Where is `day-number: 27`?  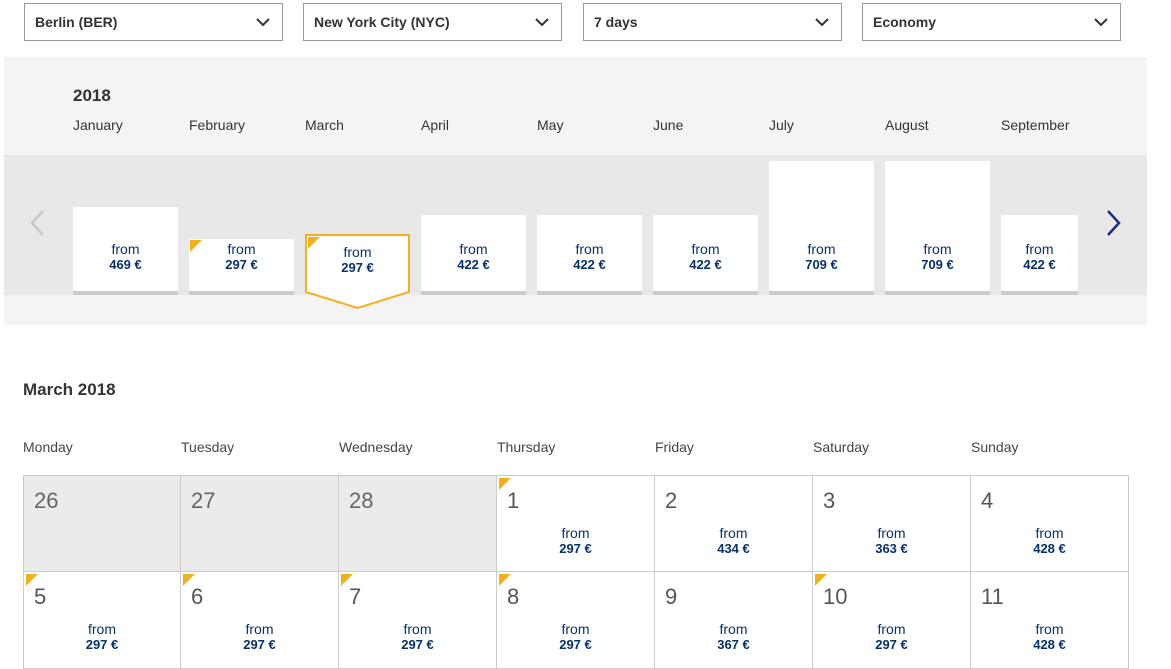
day-number: 27 is located at coordinates (203, 500).